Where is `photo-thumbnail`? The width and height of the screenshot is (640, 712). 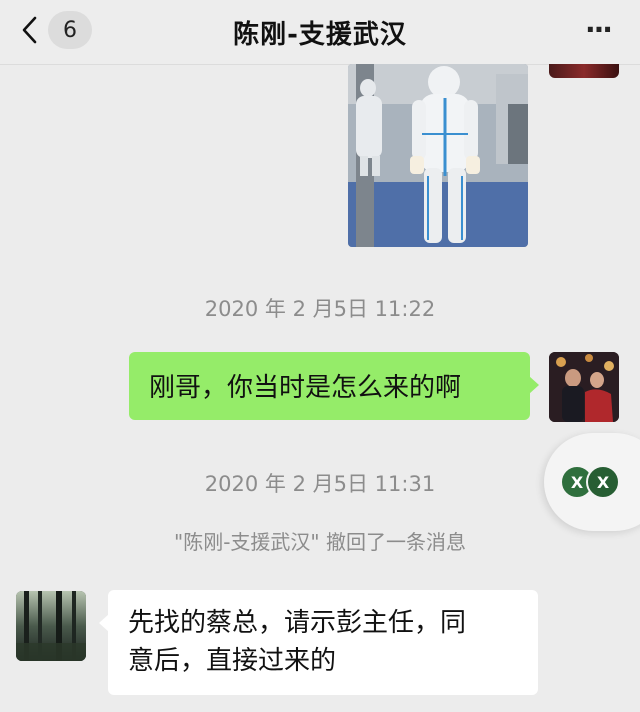
photo-thumbnail is located at coordinates (438, 155).